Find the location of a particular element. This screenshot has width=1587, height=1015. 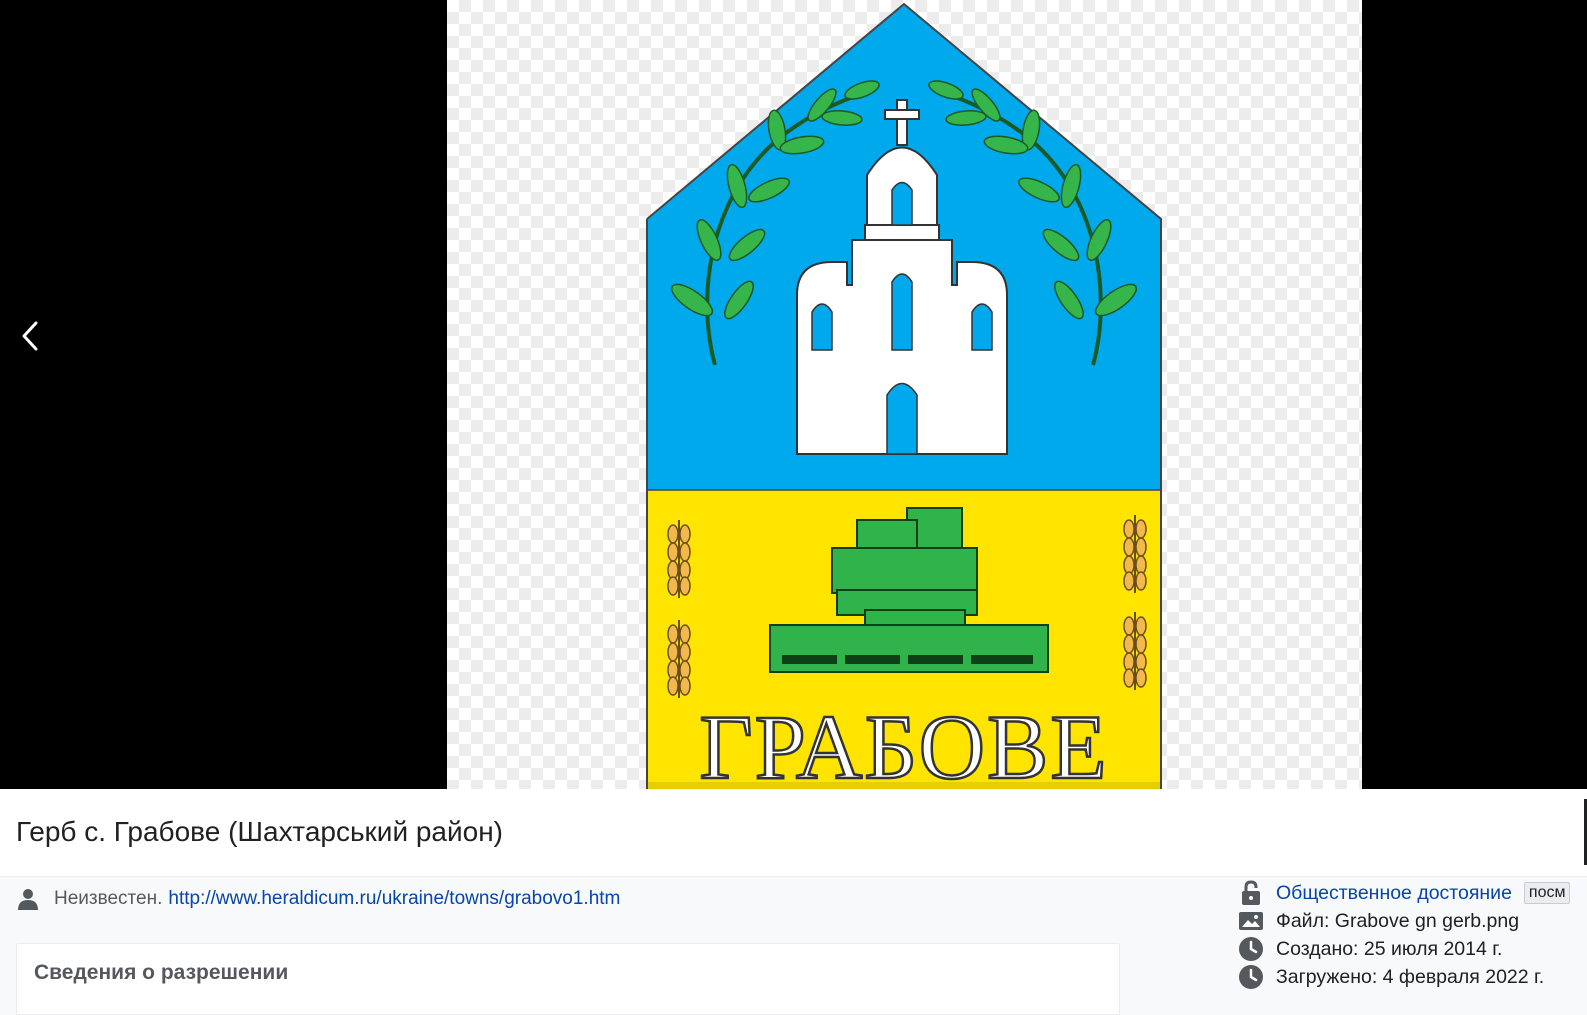

author-label: Неизвестен. is located at coordinates (108, 898).